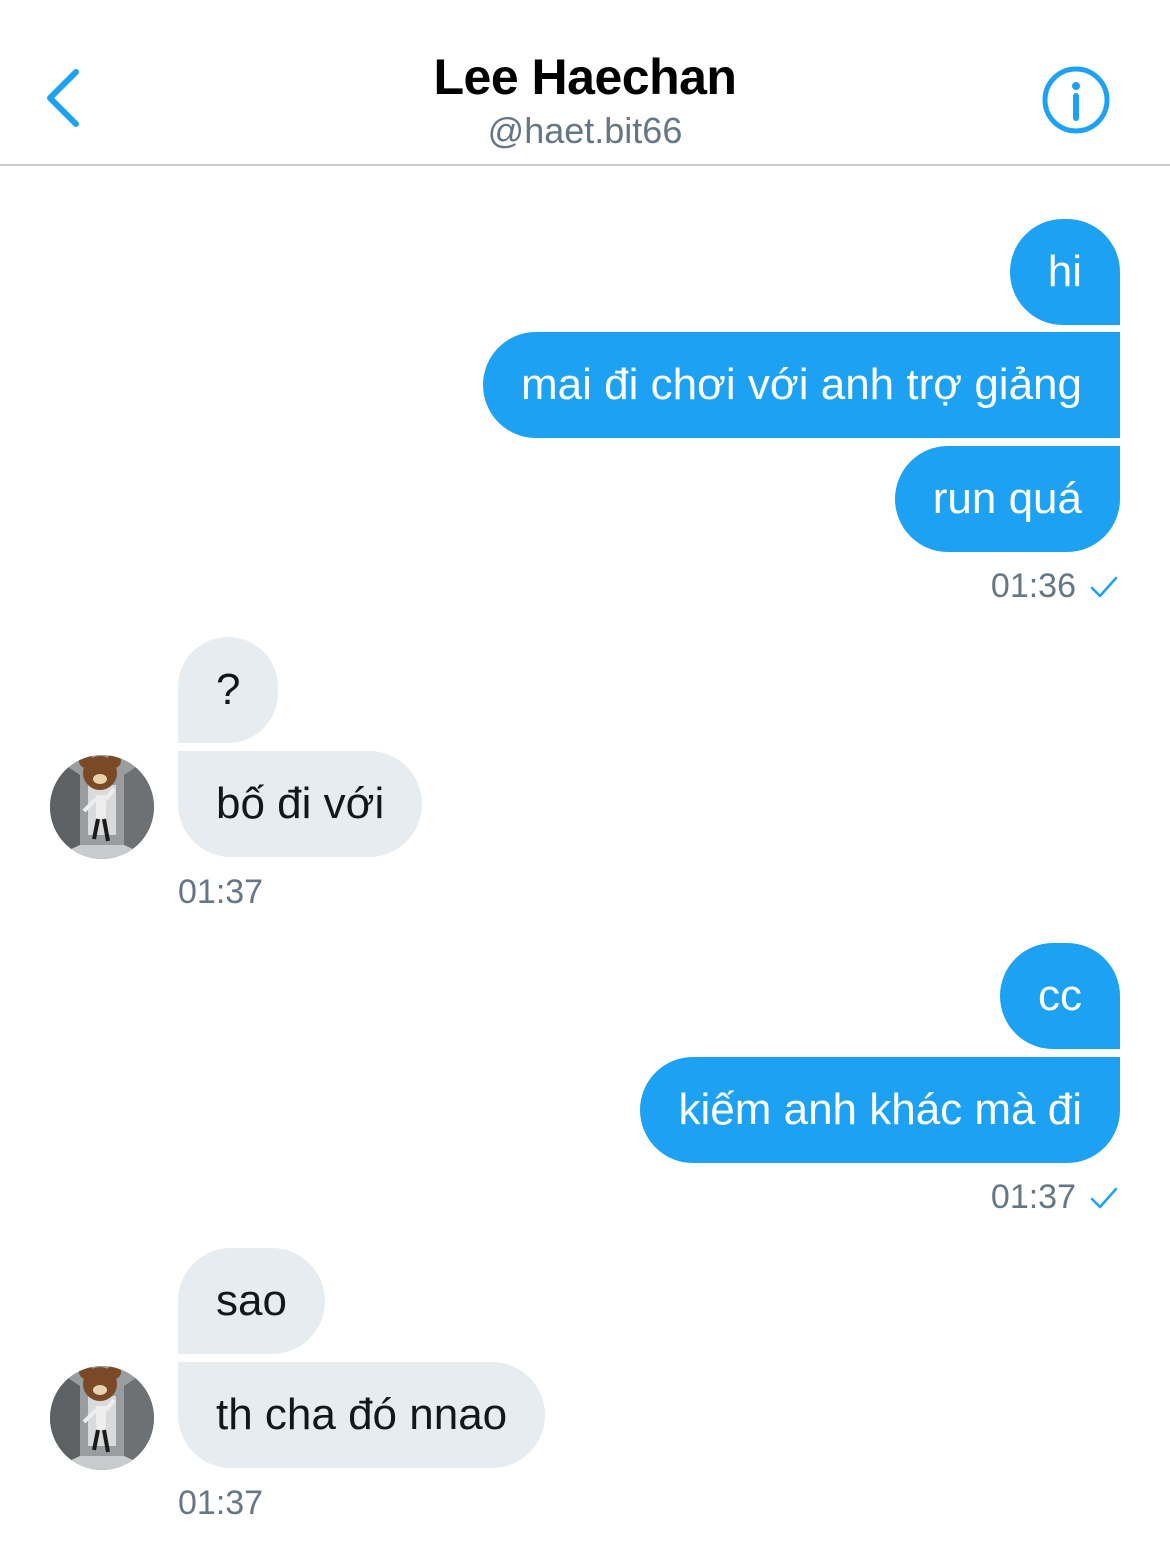 The image size is (1170, 1562). What do you see at coordinates (1033, 1197) in the screenshot?
I see `timestamp-text: 01:37` at bounding box center [1033, 1197].